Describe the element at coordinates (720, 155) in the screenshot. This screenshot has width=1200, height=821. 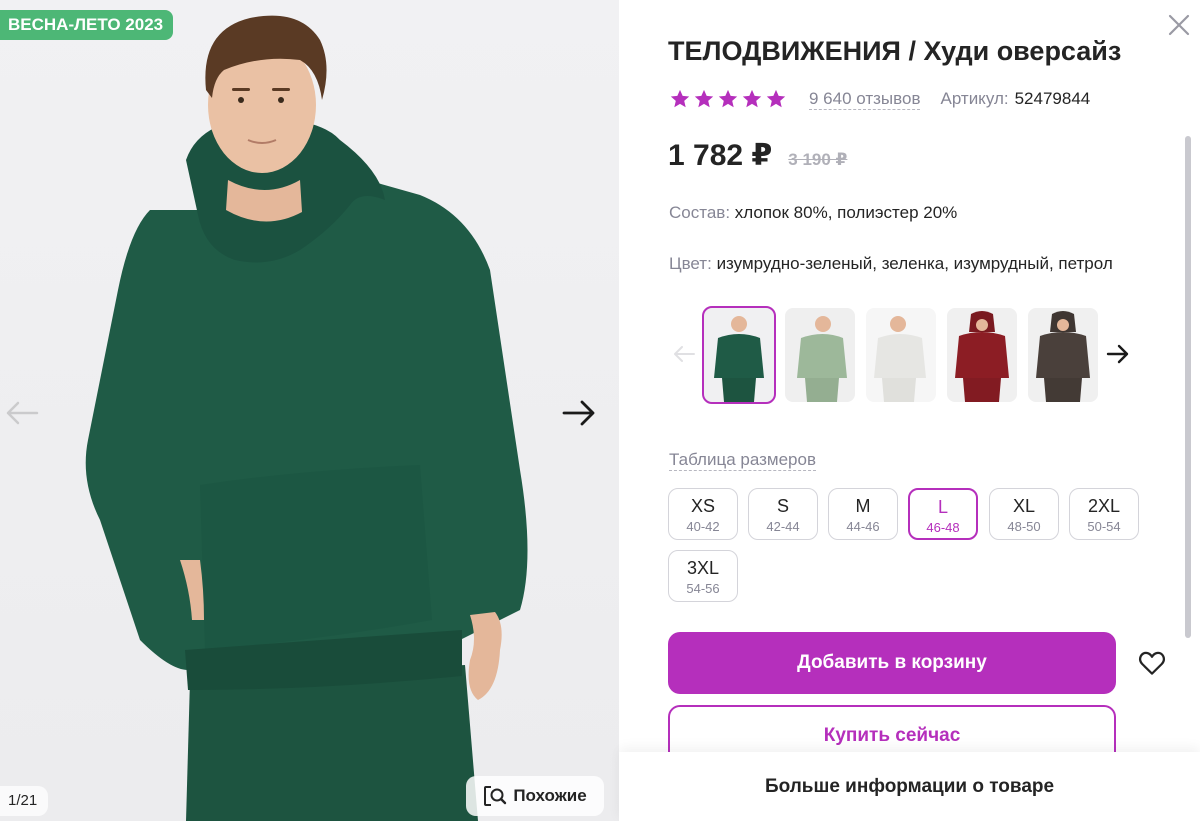
I see `current-price: 1 782 ₽` at that location.